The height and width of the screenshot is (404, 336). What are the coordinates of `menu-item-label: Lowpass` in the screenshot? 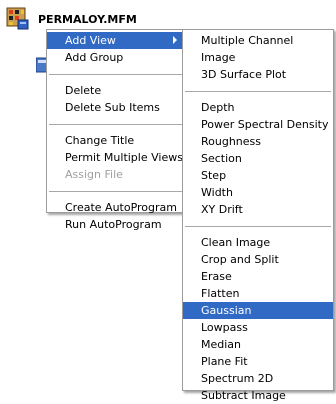 It's located at (224, 327).